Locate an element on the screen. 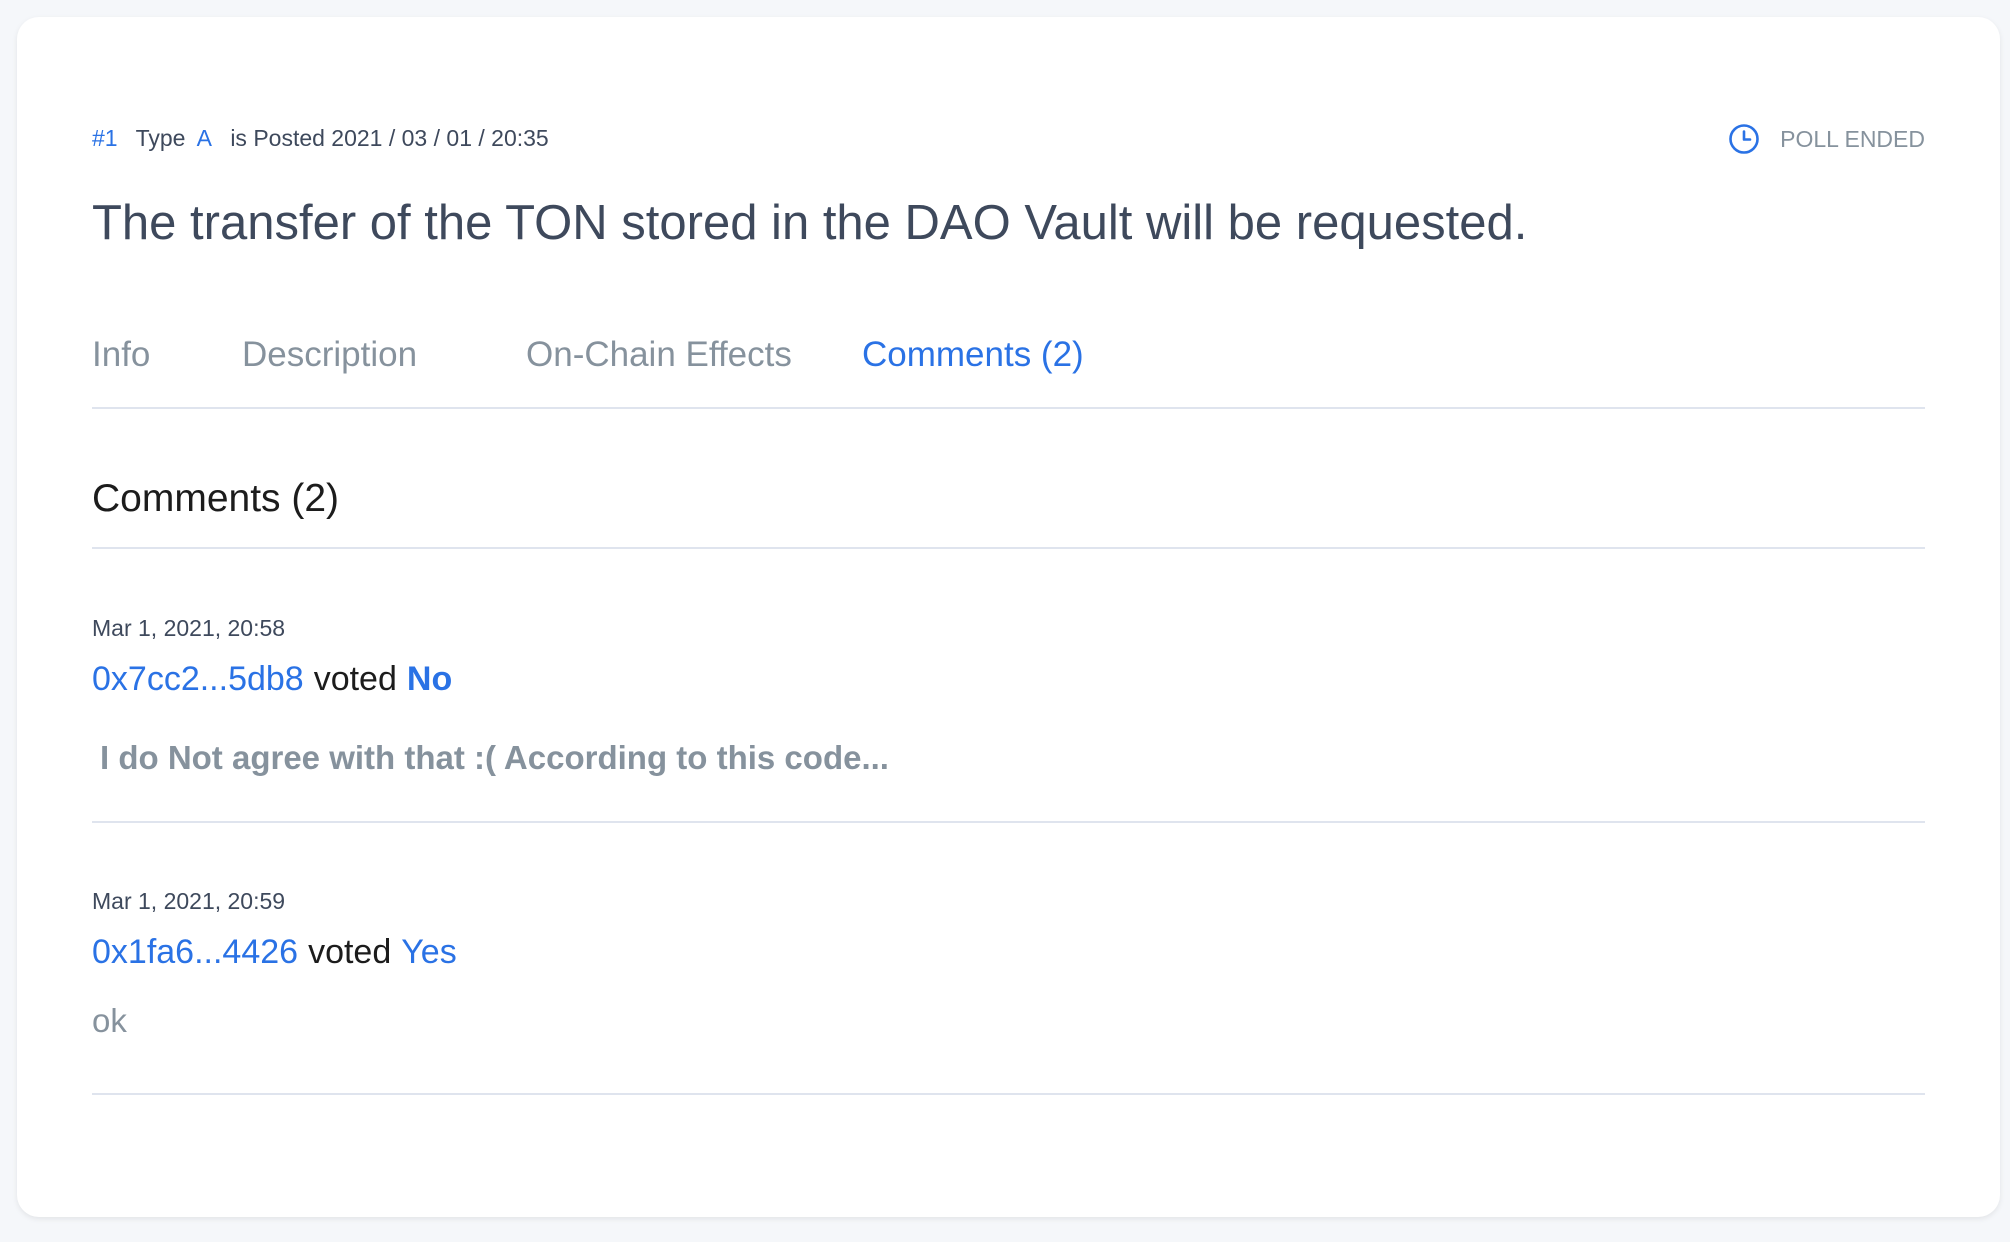 Image resolution: width=2010 pixels, height=1242 pixels. voter-address-link: 0x7cc2...5db8 is located at coordinates (198, 679).